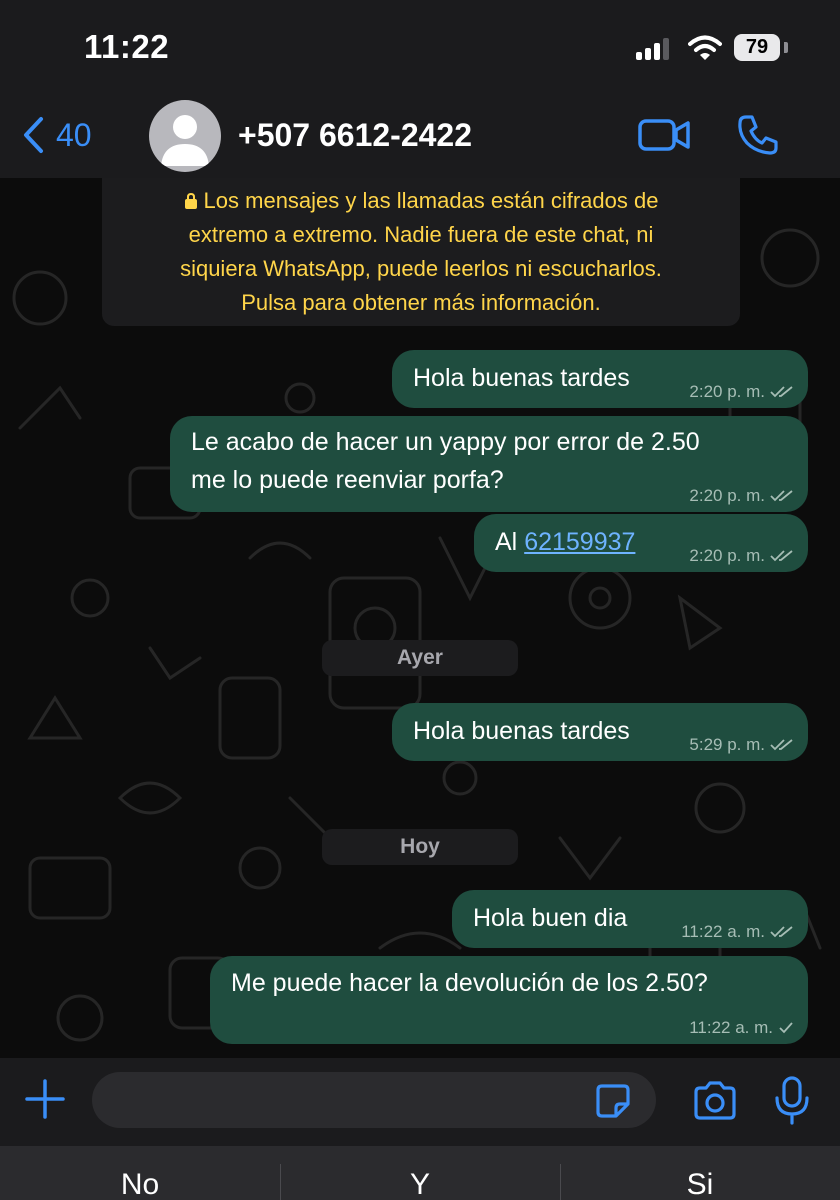  What do you see at coordinates (727, 744) in the screenshot?
I see `message-time: 5:29 p. m.` at bounding box center [727, 744].